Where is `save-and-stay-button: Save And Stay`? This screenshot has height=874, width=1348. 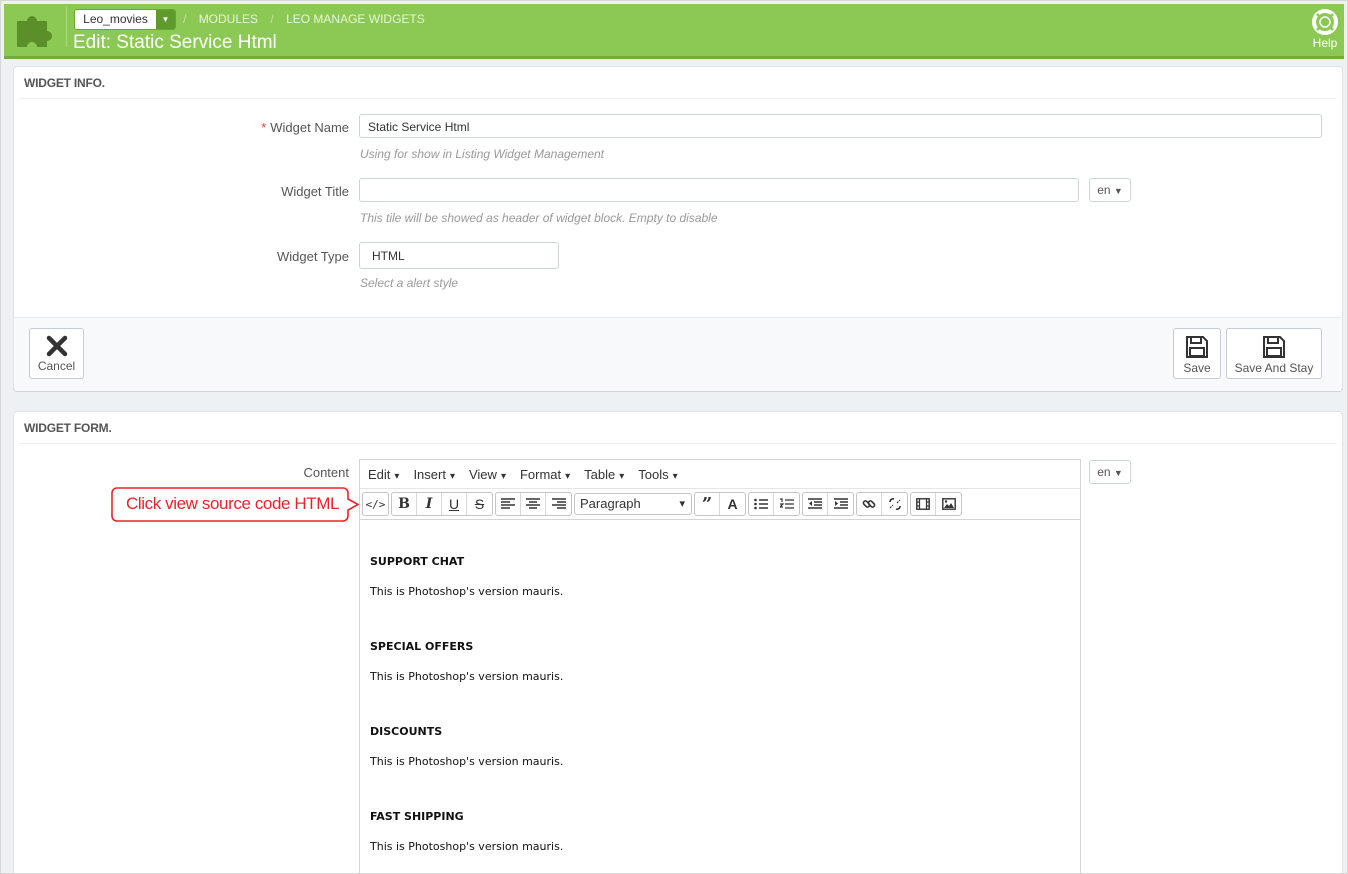 save-and-stay-button: Save And Stay is located at coordinates (1274, 353).